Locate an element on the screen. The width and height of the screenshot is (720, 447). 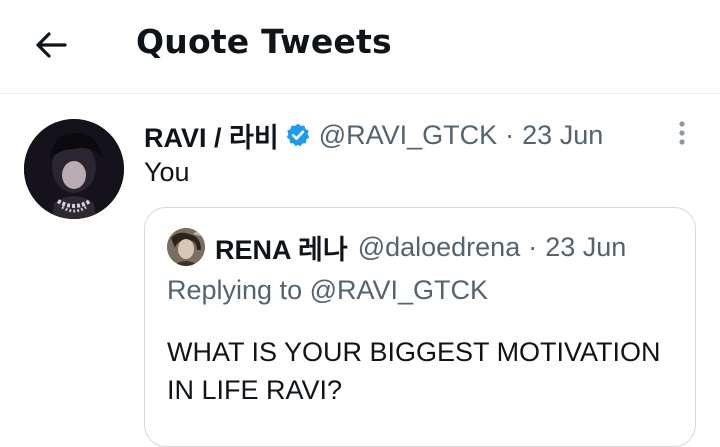
tweet-header: RAVI / 라비 @RAVI_GTCK · 23 Jun is located at coordinates (373, 135).